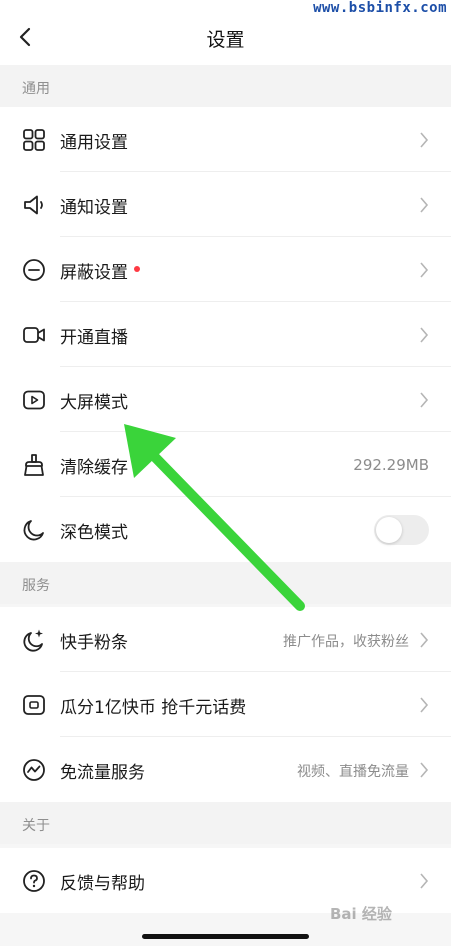 The height and width of the screenshot is (946, 451). What do you see at coordinates (94, 143) in the screenshot?
I see `row-label: 通用设置` at bounding box center [94, 143].